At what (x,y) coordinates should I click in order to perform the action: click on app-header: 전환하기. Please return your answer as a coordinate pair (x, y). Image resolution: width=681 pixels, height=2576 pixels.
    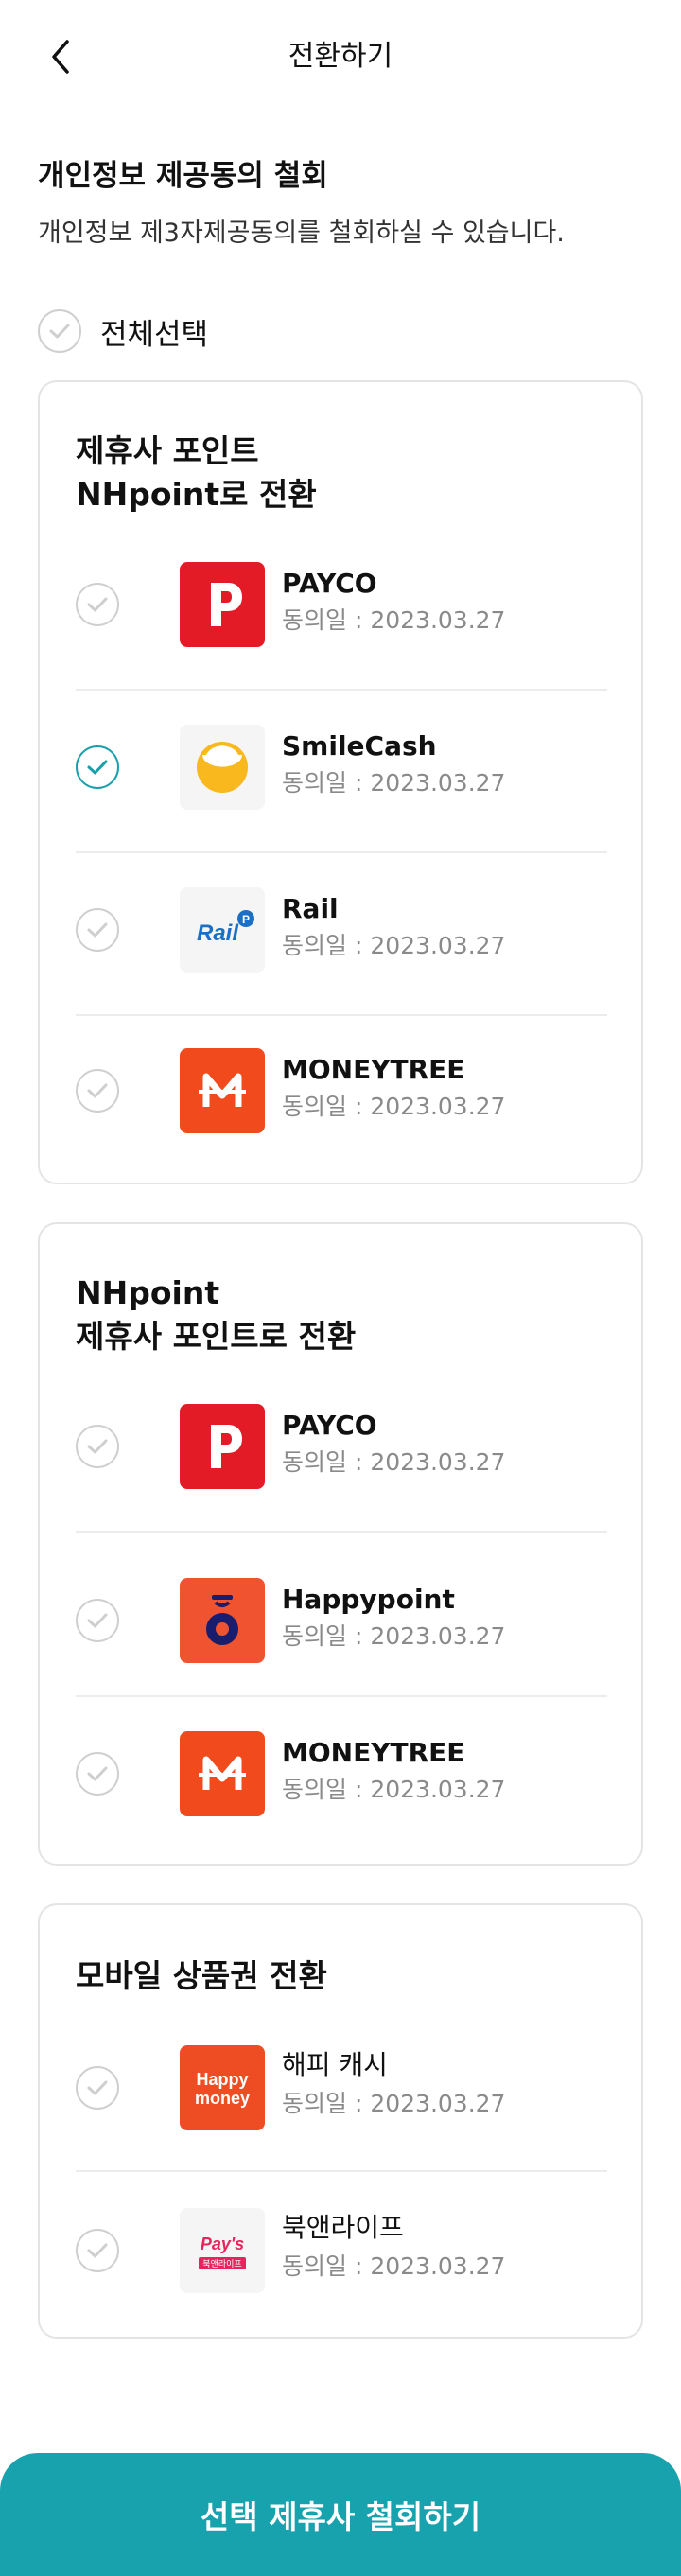
    Looking at the image, I should click on (340, 57).